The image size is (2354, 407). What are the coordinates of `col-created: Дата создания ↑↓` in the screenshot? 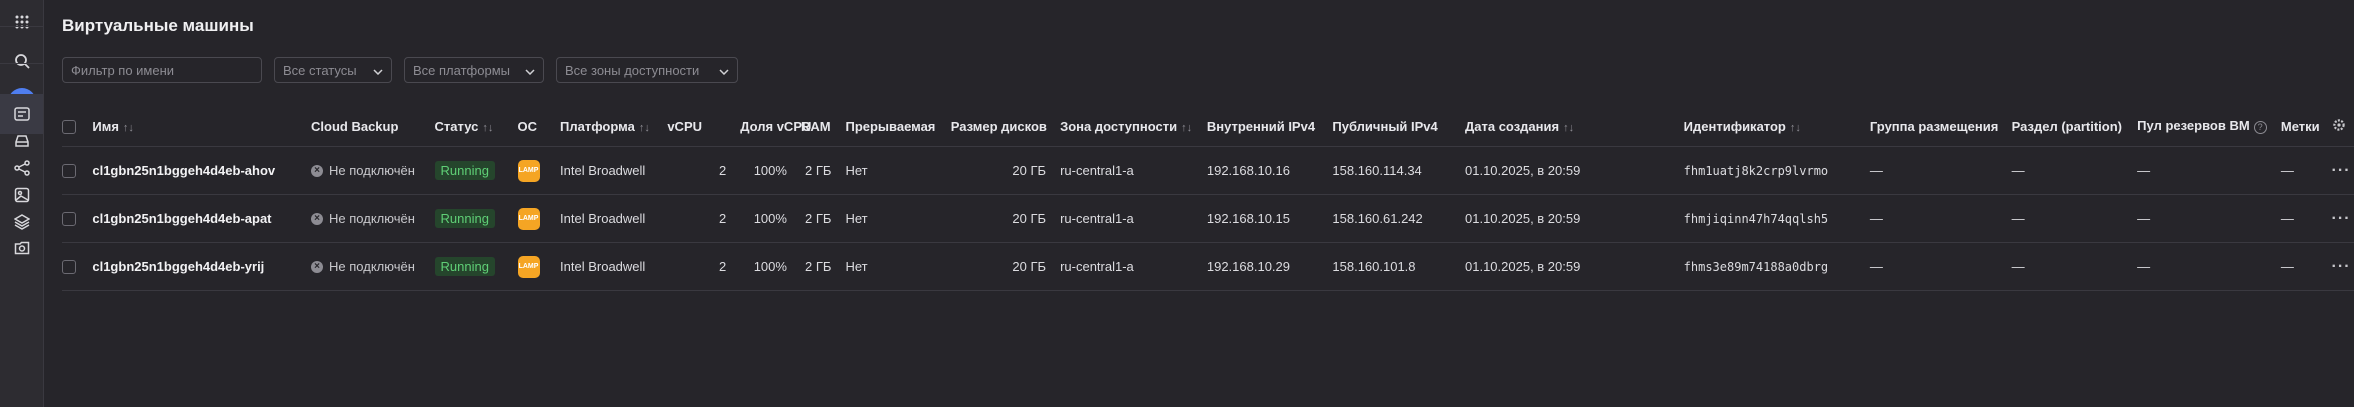 It's located at (1574, 126).